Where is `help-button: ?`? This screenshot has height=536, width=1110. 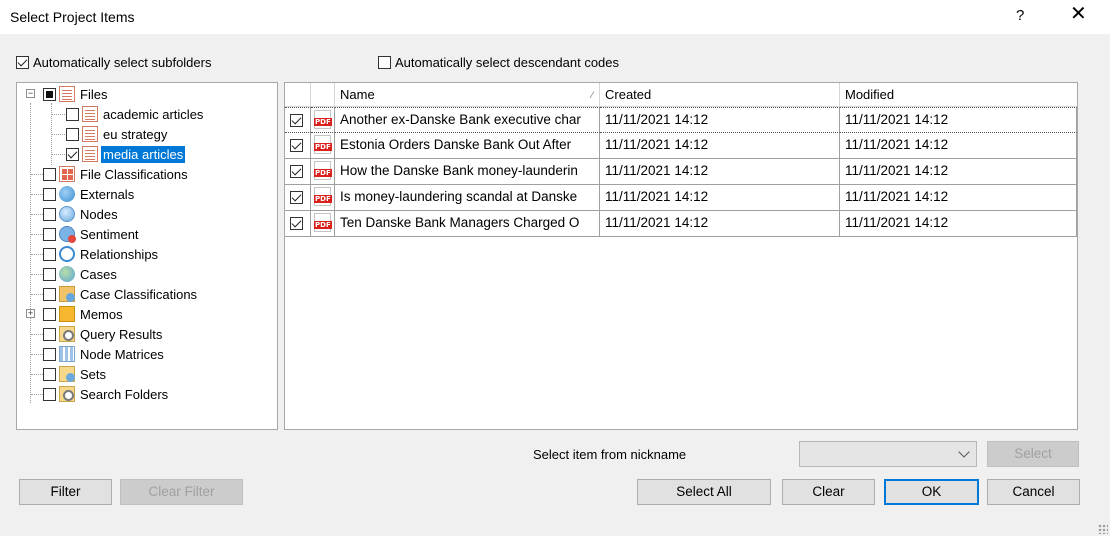
help-button: ? is located at coordinates (1020, 15).